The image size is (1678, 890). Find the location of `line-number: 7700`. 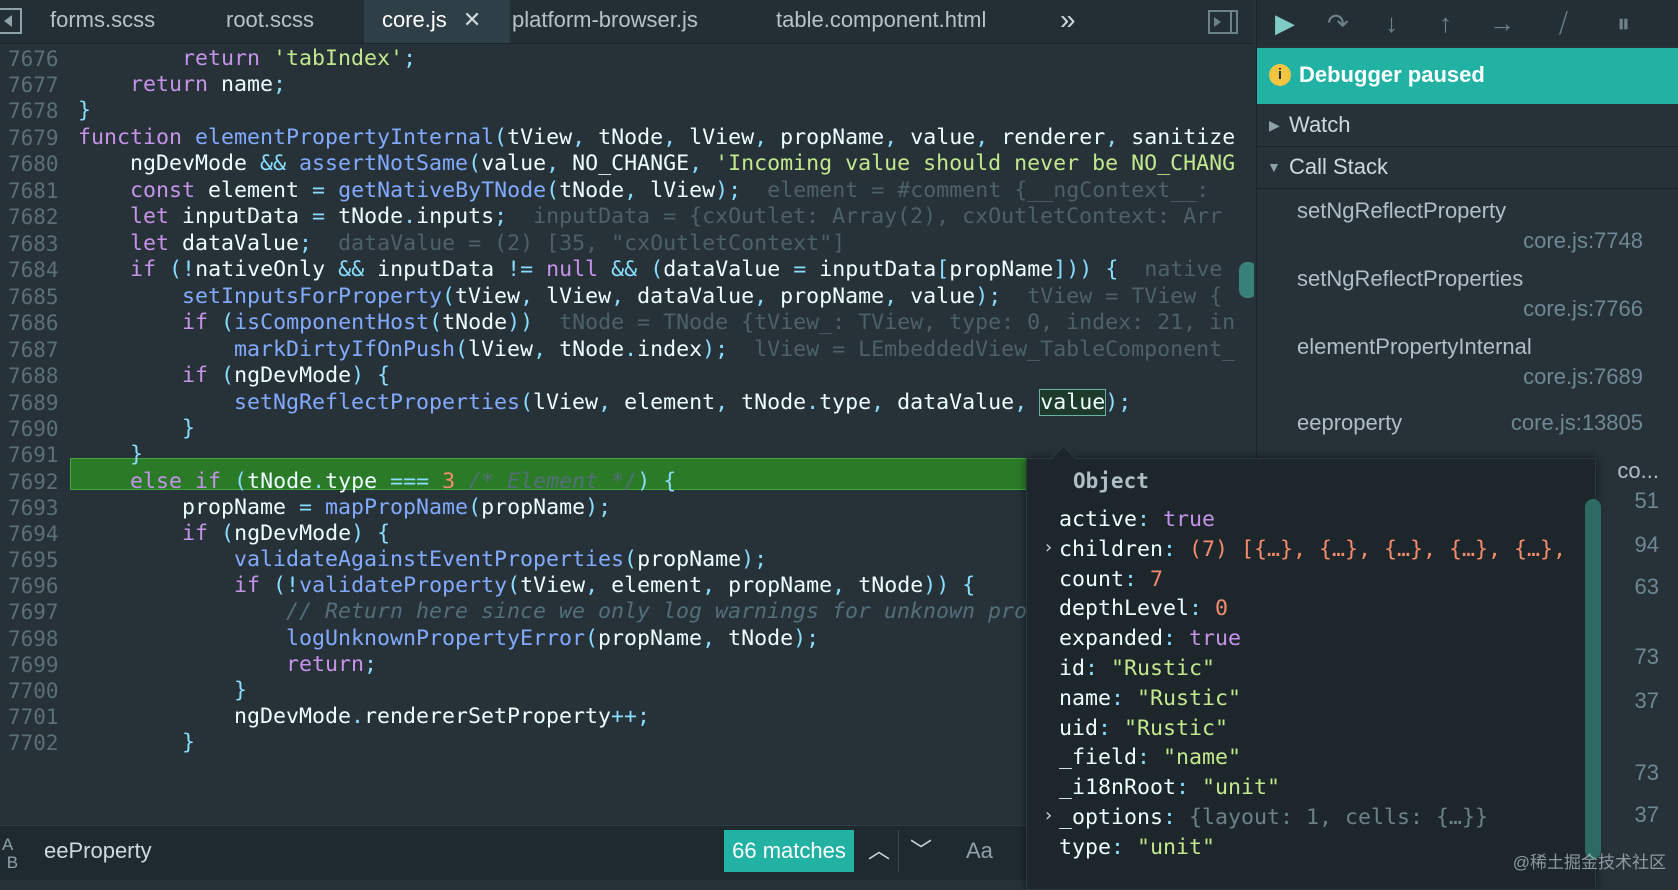

line-number: 7700 is located at coordinates (36, 691).